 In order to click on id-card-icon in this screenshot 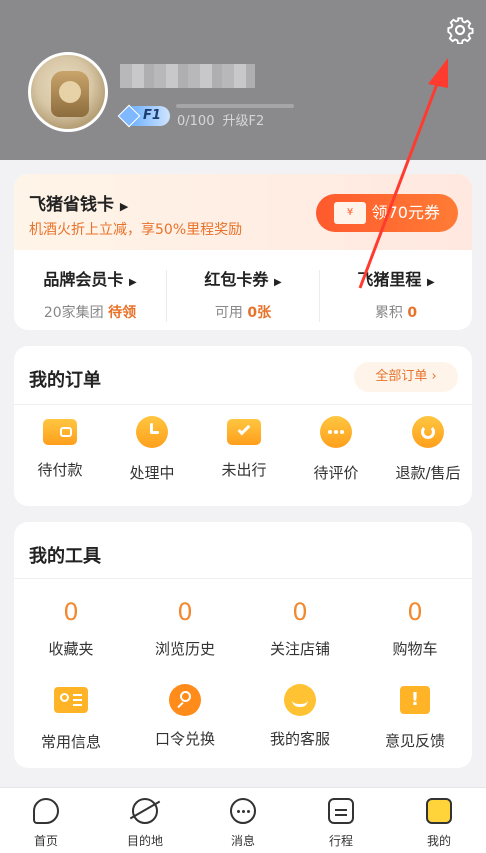, I will do `click(71, 703)`.